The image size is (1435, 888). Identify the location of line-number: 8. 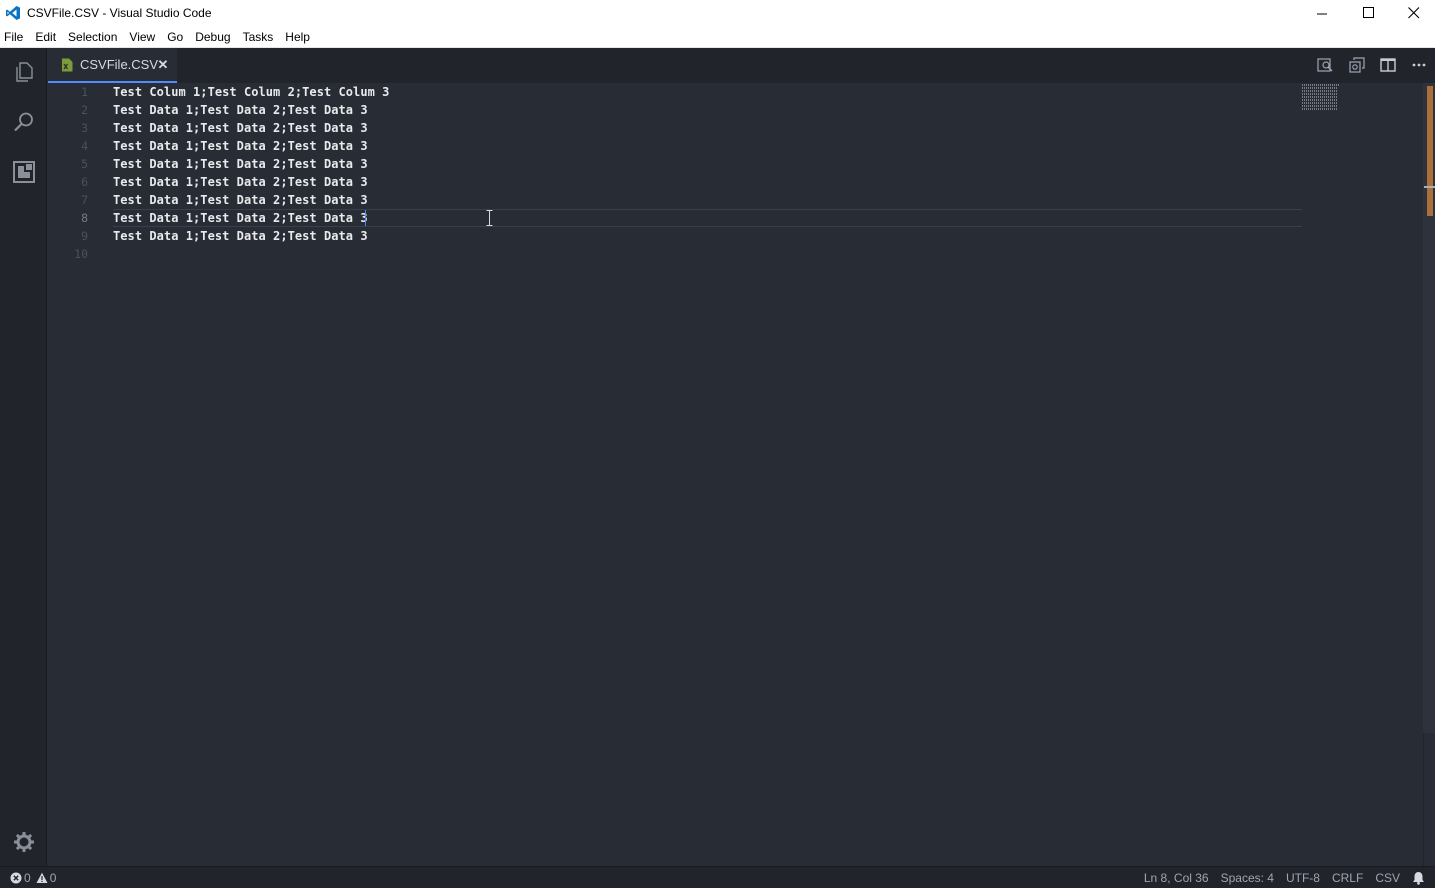
(84, 218).